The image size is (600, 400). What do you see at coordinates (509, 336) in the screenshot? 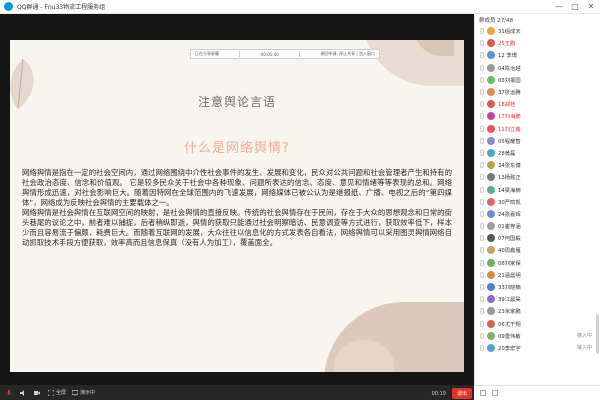
I see `member-name: 09雷伟敏` at bounding box center [509, 336].